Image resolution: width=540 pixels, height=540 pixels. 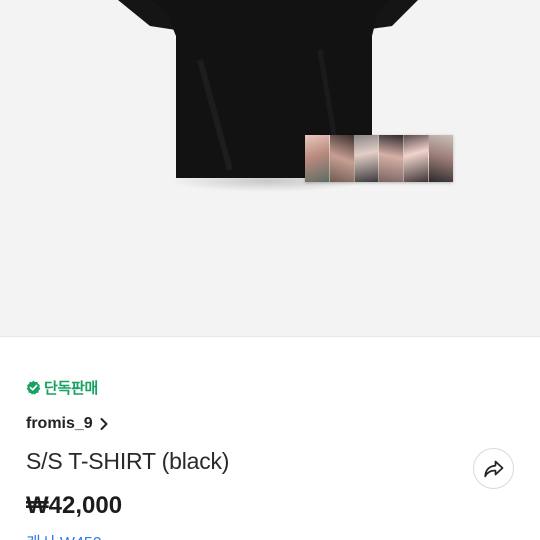 I want to click on cashback-text: 캐시 ₩450, so click(x=64, y=534).